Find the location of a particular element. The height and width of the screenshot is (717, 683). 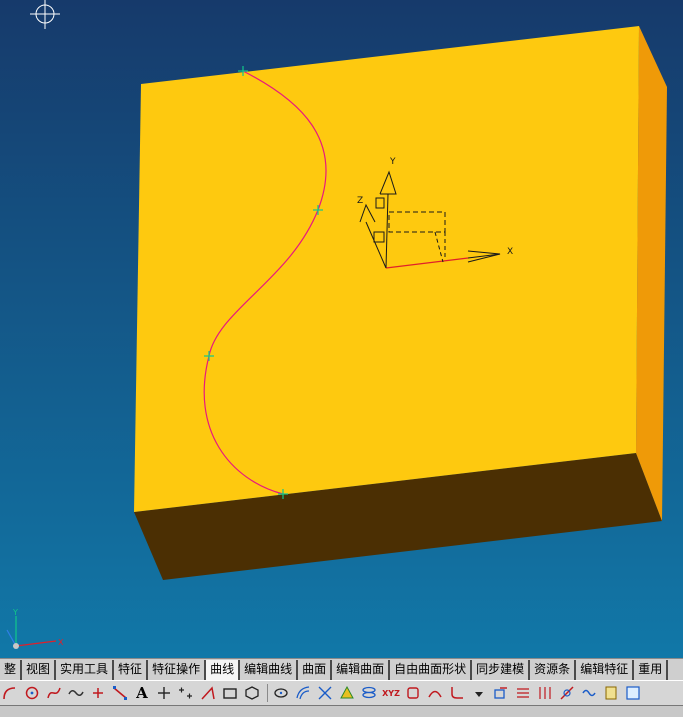

triad-x-label: X is located at coordinates (61, 642).